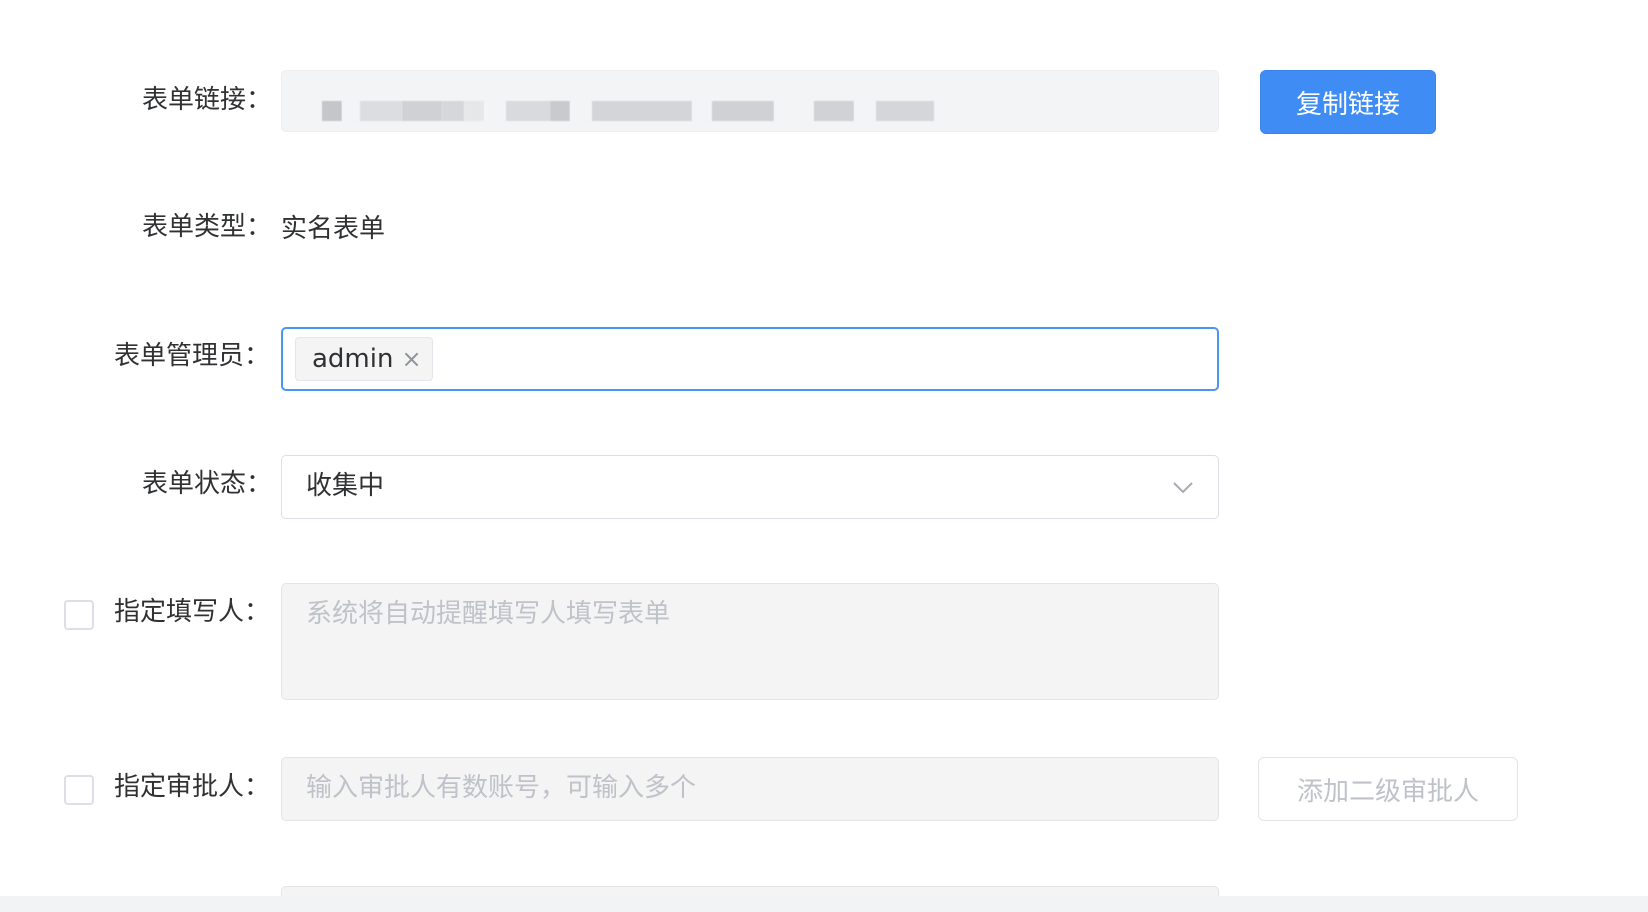 Image resolution: width=1648 pixels, height=912 pixels. I want to click on form-link-field, so click(750, 101).